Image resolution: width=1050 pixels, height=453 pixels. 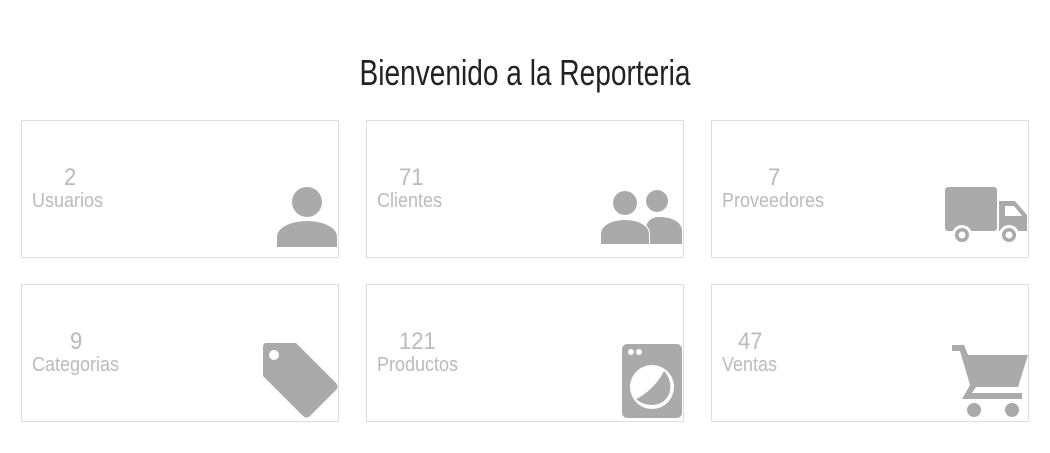 What do you see at coordinates (410, 201) in the screenshot?
I see `card-label: Clientes` at bounding box center [410, 201].